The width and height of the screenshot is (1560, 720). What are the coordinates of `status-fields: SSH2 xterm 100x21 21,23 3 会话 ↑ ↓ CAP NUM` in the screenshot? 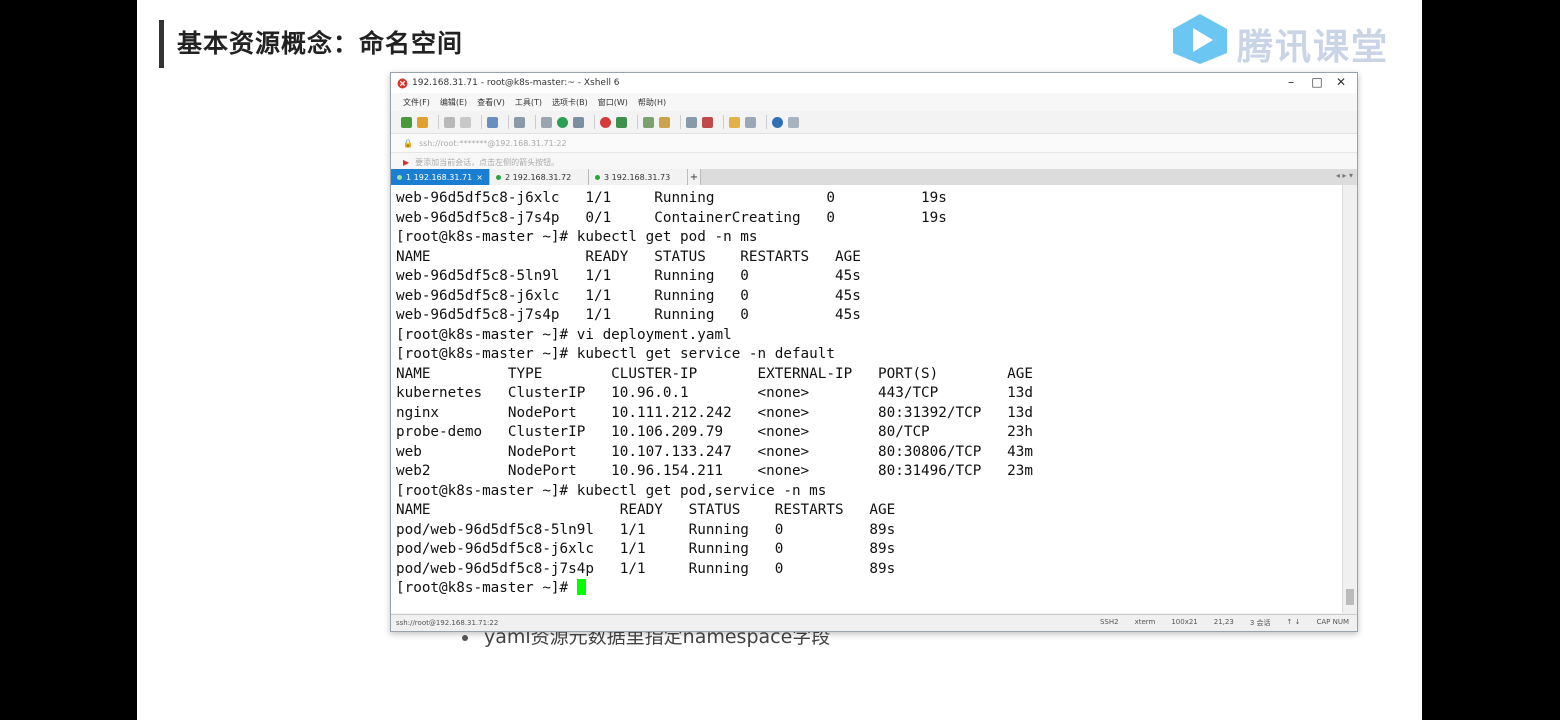 It's located at (1220, 623).